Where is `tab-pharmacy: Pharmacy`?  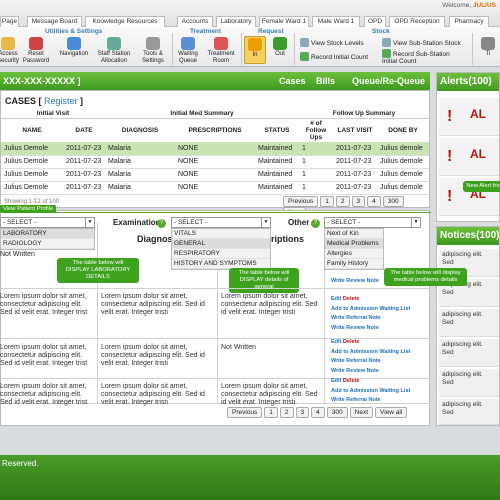 tab-pharmacy: Pharmacy is located at coordinates (469, 21).